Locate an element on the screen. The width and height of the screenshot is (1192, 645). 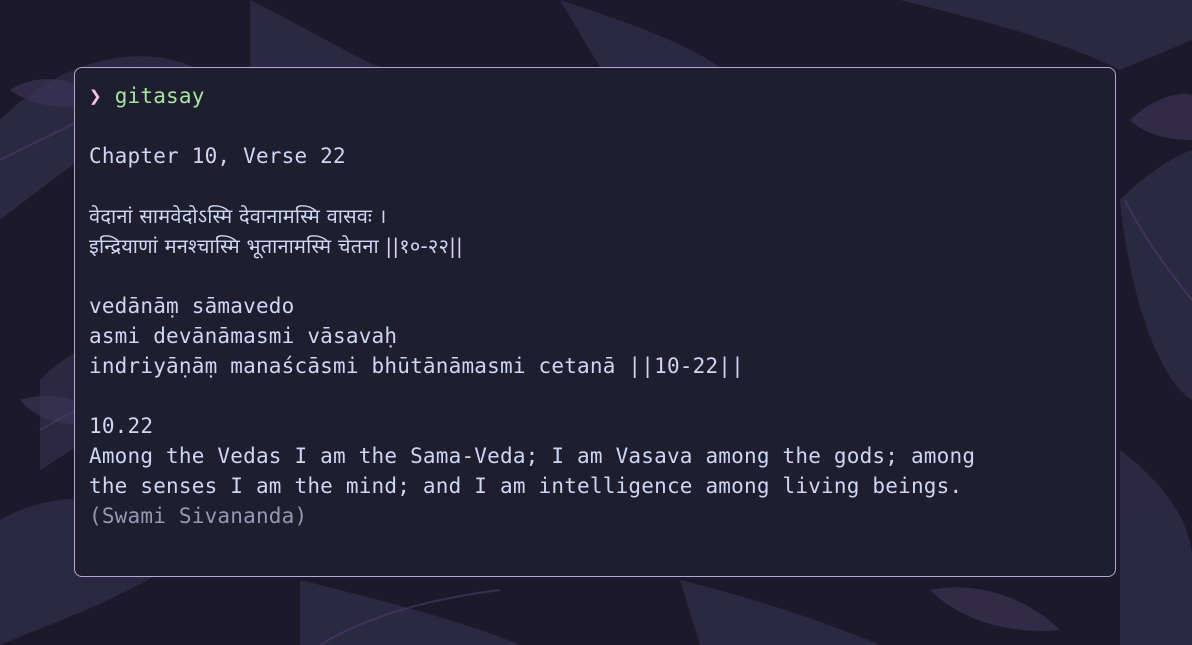
prompt-line: ❯ gitasay is located at coordinates (595, 96).